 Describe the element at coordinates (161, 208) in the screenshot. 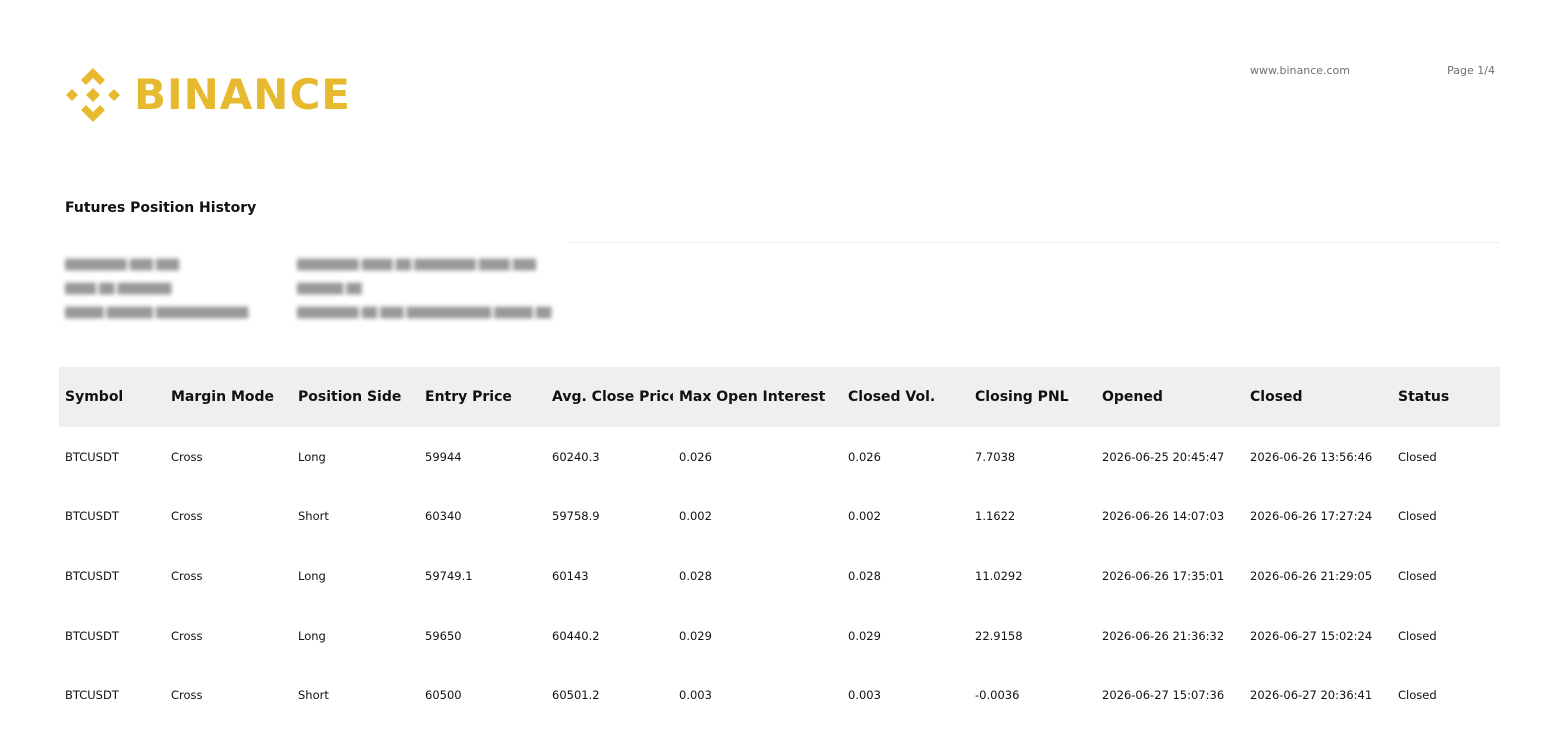

I see `document-title: Futures Position History` at that location.